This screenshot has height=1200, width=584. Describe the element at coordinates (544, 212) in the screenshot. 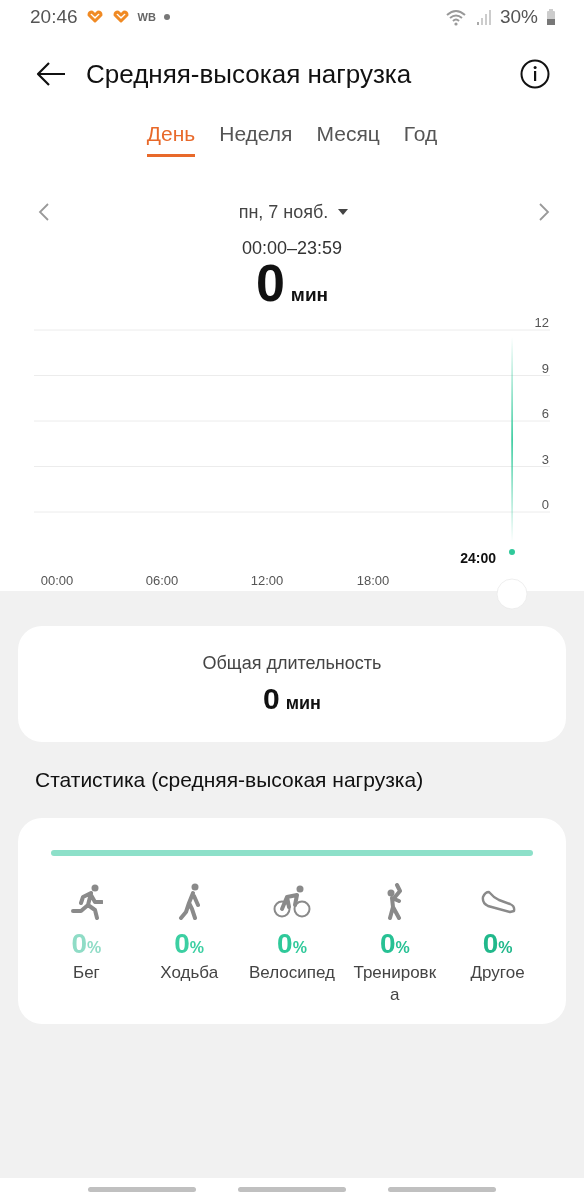

I see `next-button` at that location.